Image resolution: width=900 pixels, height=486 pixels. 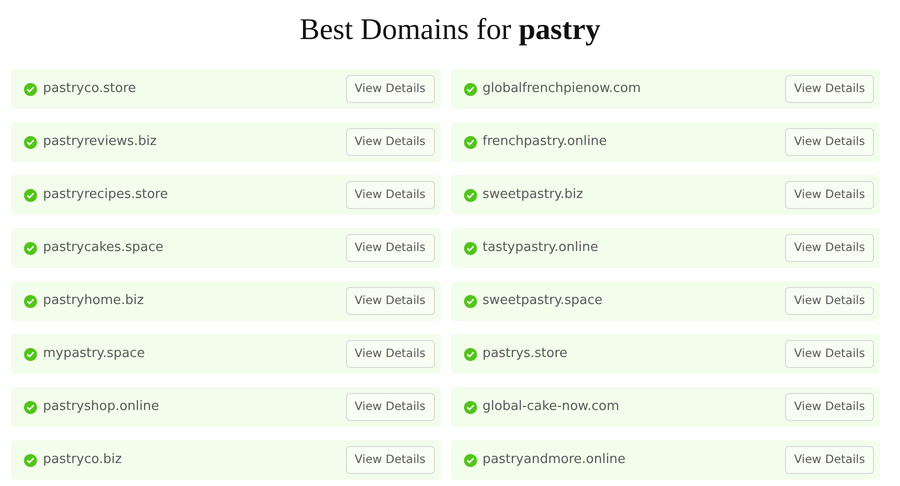 I want to click on domain-name: pastryhome.biz, so click(x=94, y=301).